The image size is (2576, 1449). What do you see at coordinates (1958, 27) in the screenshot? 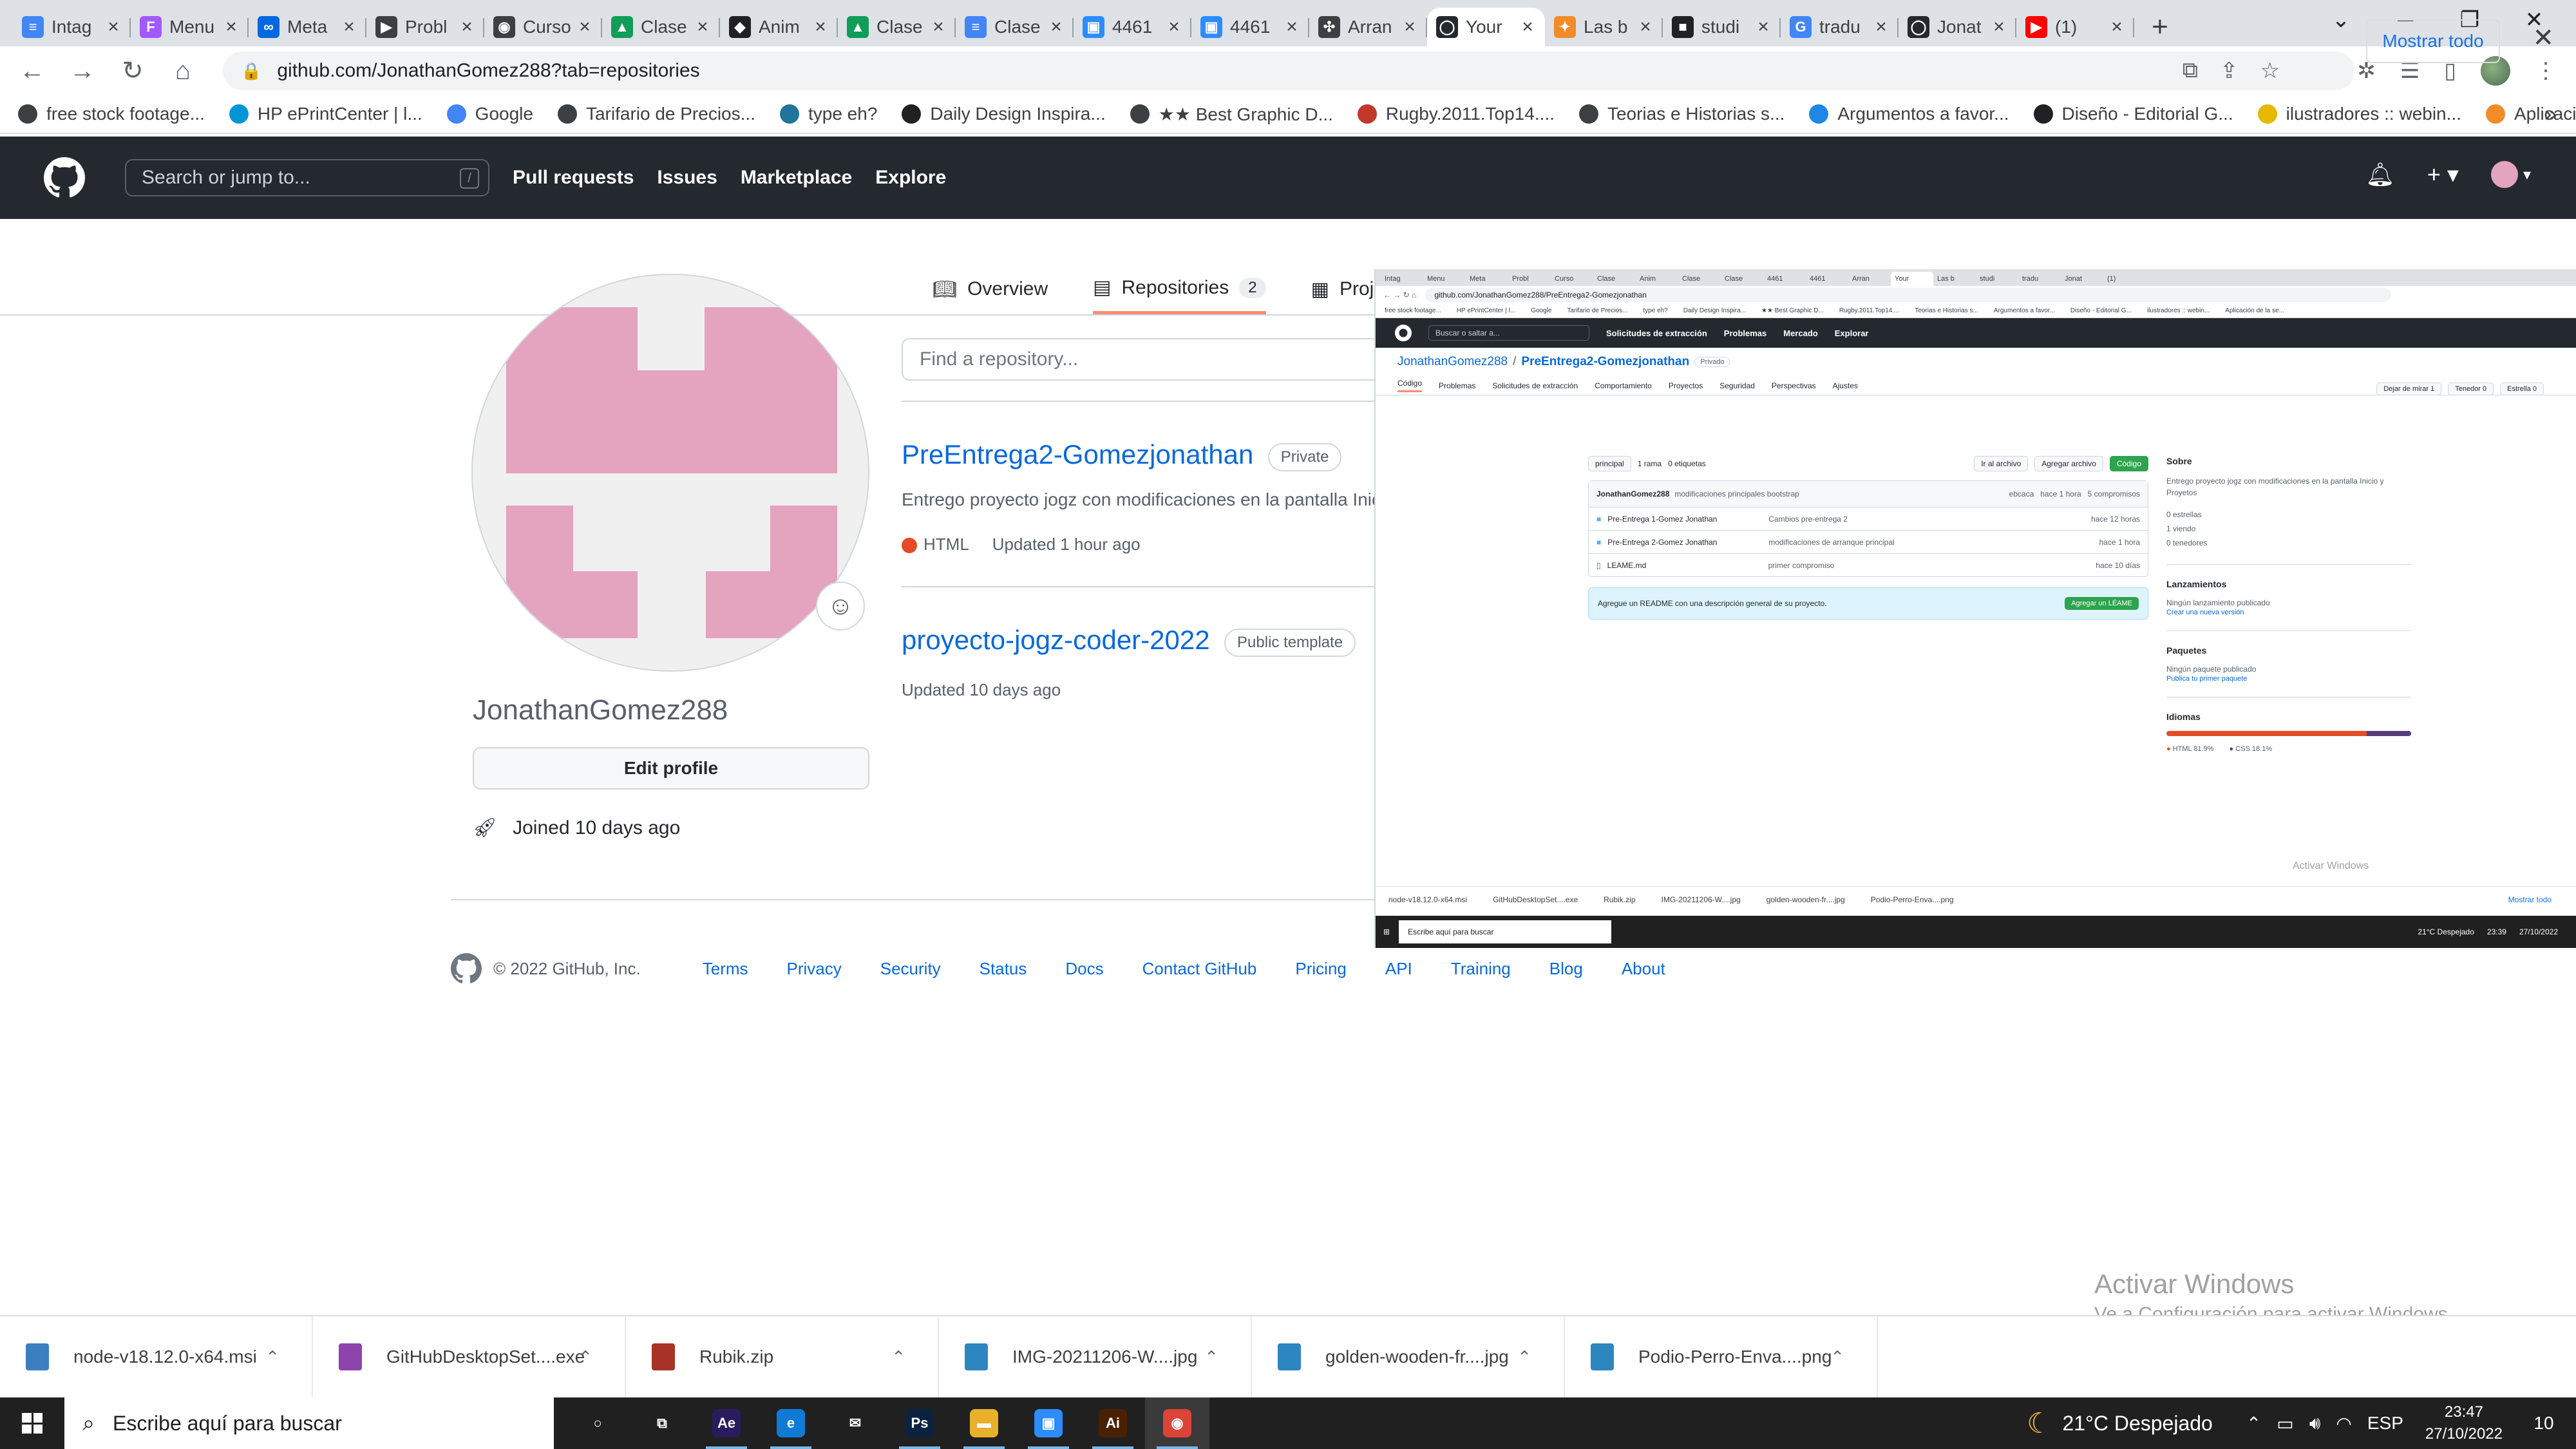
I see `browser-tab: ◯ Jonat ×` at bounding box center [1958, 27].